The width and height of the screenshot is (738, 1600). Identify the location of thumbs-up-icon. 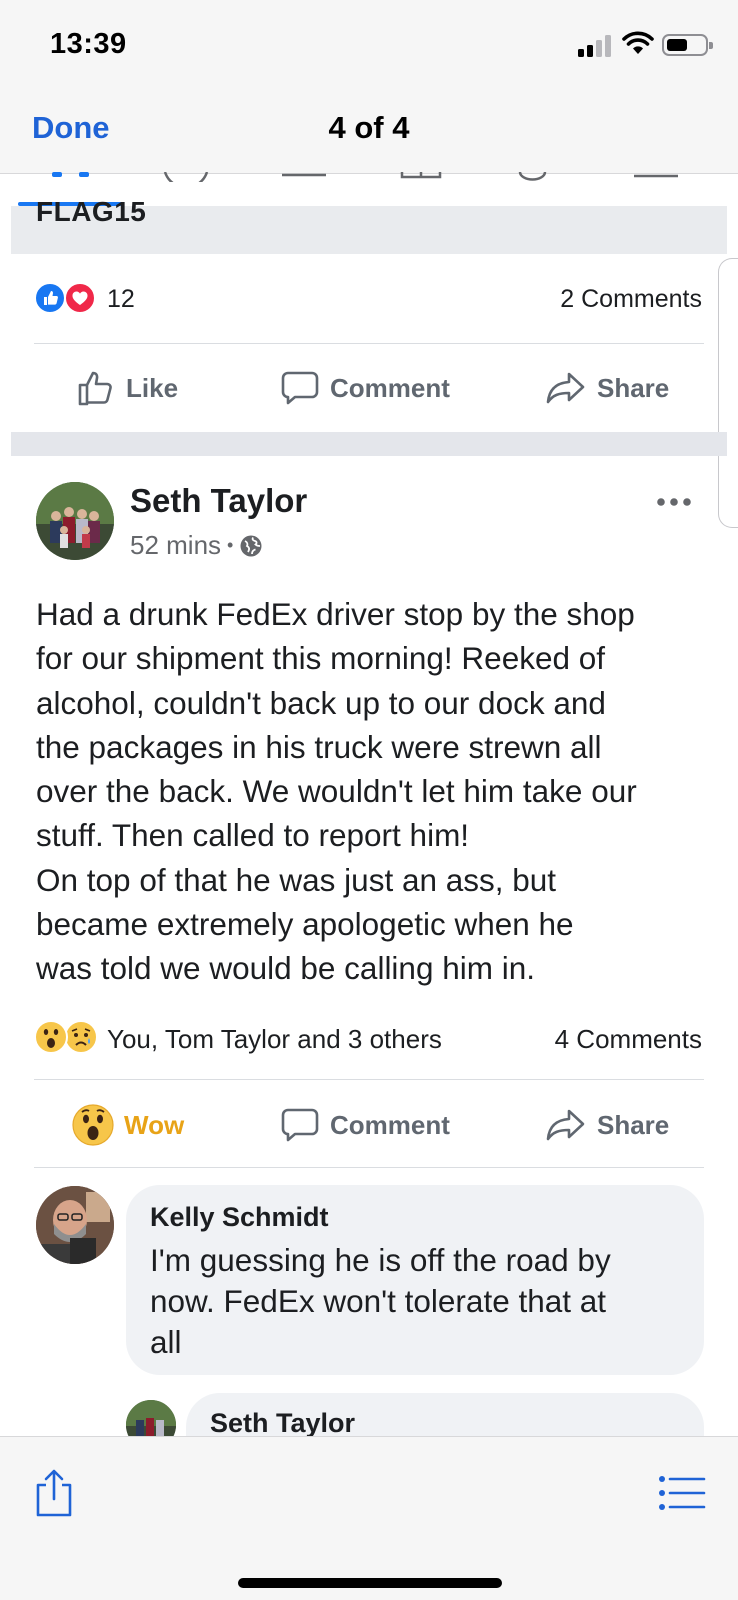
(95, 388).